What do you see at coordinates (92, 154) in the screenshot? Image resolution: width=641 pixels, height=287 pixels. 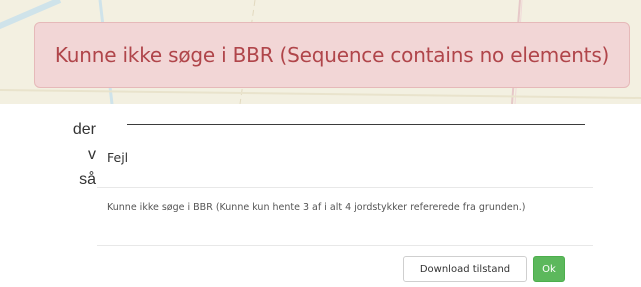 I see `background-text-line: v` at bounding box center [92, 154].